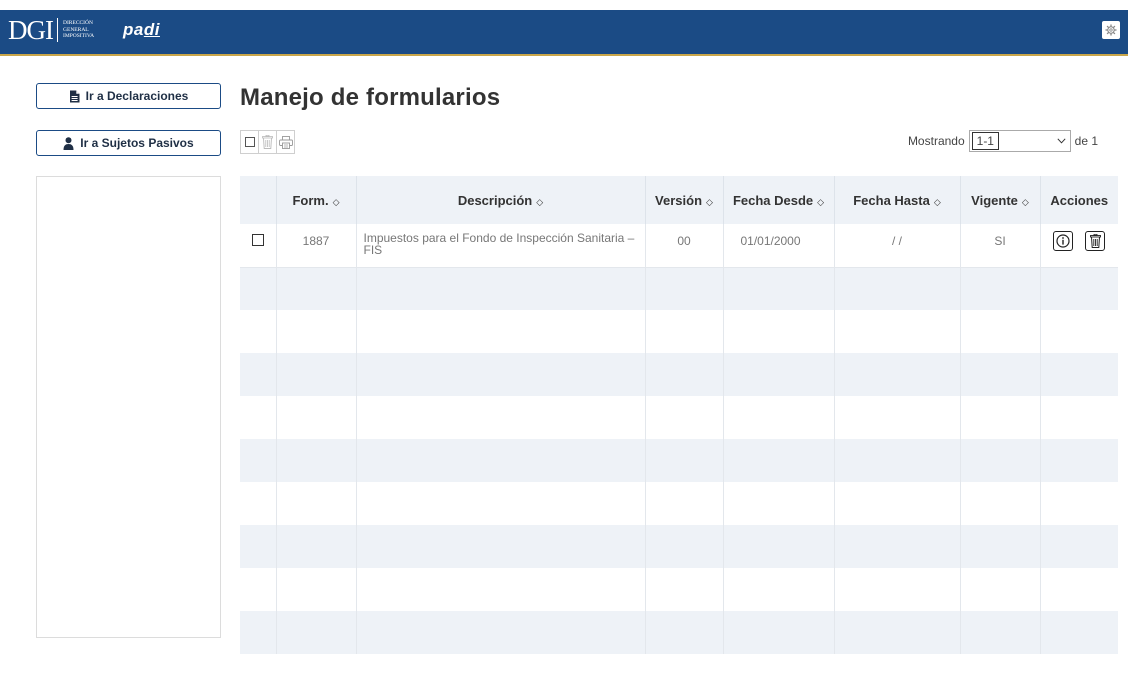 The image size is (1128, 683). What do you see at coordinates (74, 96) in the screenshot?
I see `document-icon` at bounding box center [74, 96].